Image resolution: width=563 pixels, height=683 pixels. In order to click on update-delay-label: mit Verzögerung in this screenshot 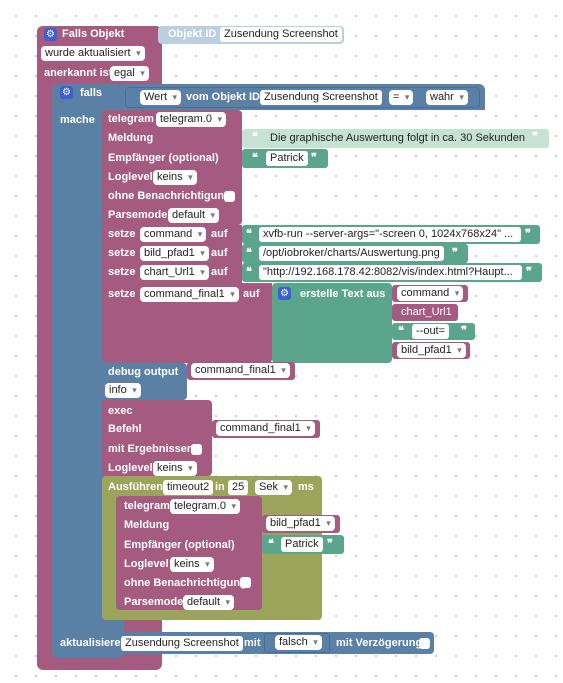, I will do `click(379, 643)`.